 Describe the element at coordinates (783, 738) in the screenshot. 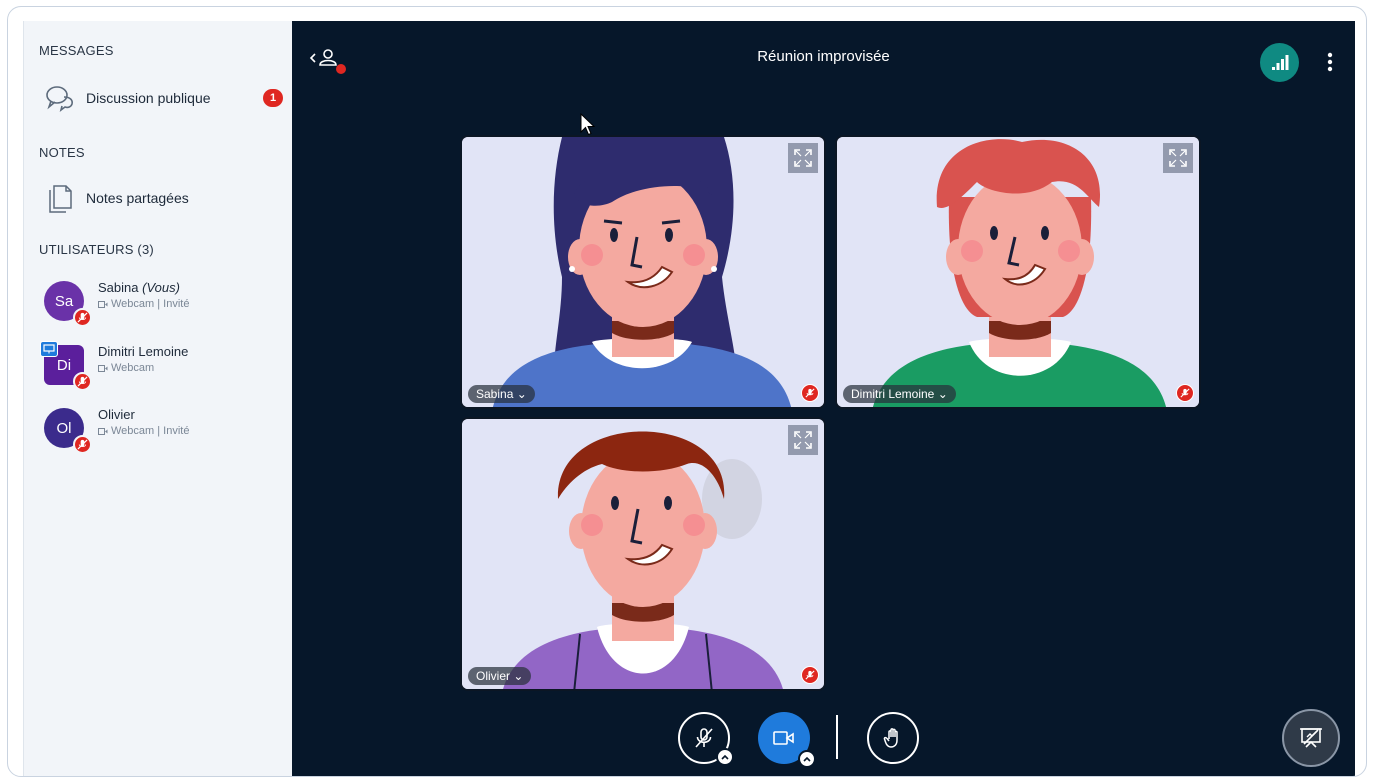

I see `video-camera-icon` at that location.